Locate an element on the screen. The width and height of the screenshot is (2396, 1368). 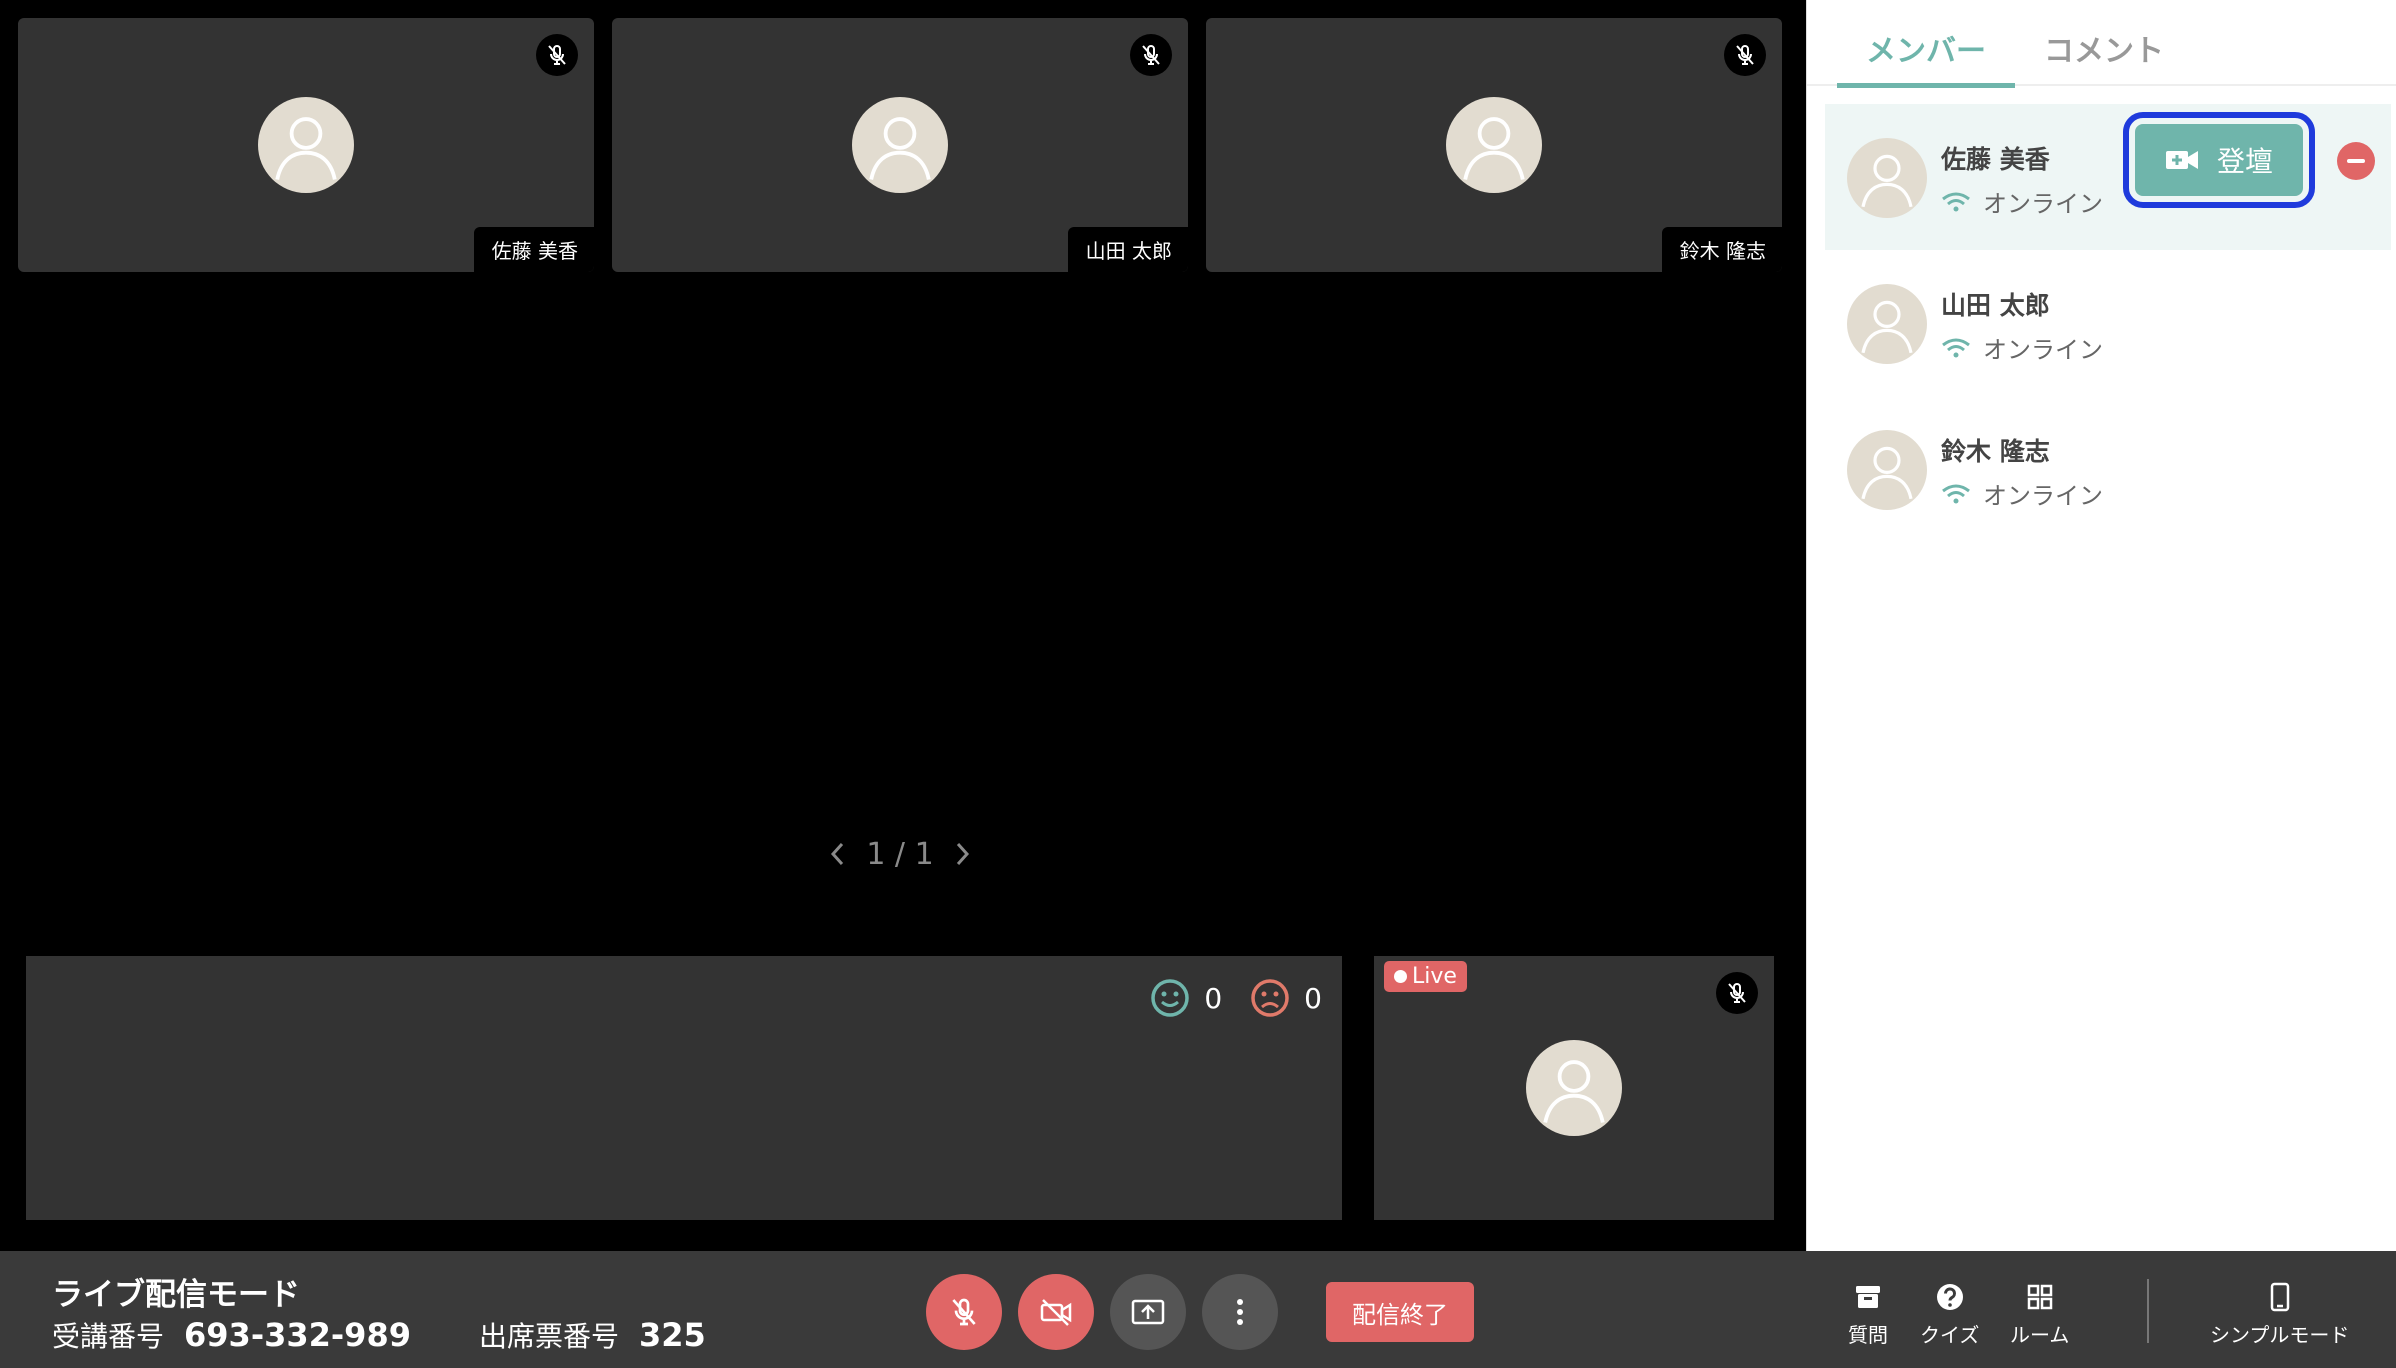
stage-up-button: 登壇 is located at coordinates (2219, 160).